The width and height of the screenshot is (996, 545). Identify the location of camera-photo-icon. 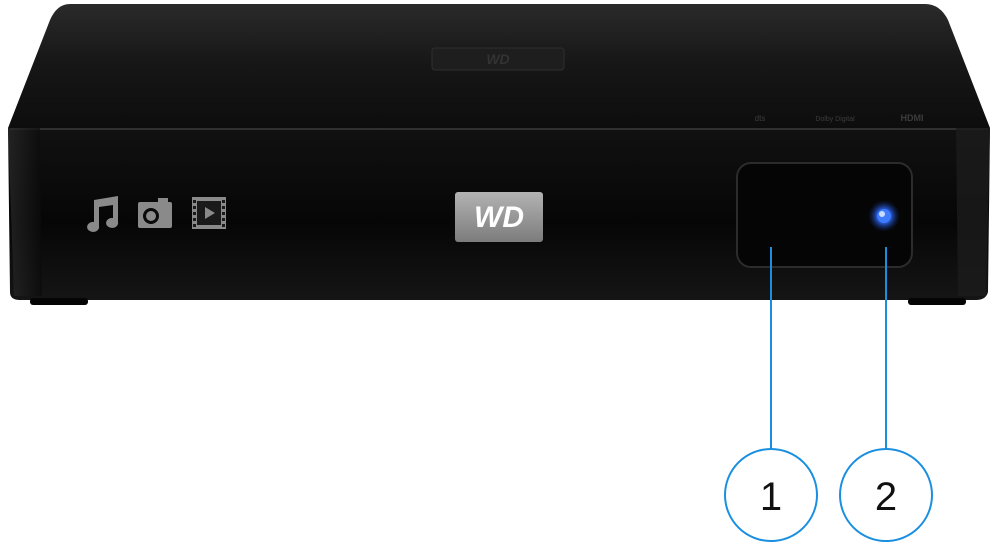
(155, 213).